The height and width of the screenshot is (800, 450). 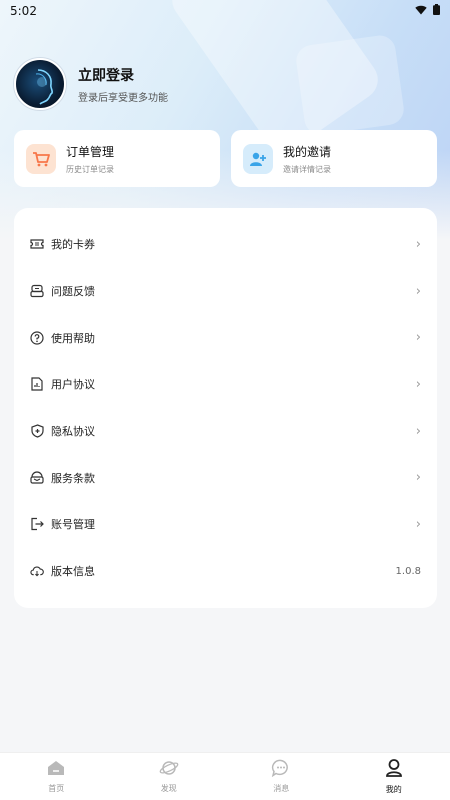 What do you see at coordinates (421, 11) in the screenshot?
I see `wifi-icon` at bounding box center [421, 11].